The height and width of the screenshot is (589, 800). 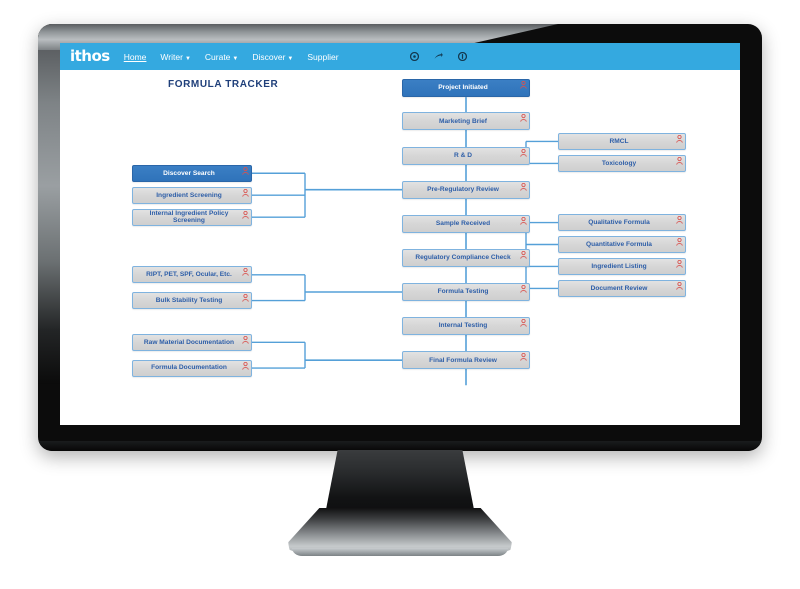 I want to click on flow-node-final-formula-review: Final Formula Review, so click(x=466, y=360).